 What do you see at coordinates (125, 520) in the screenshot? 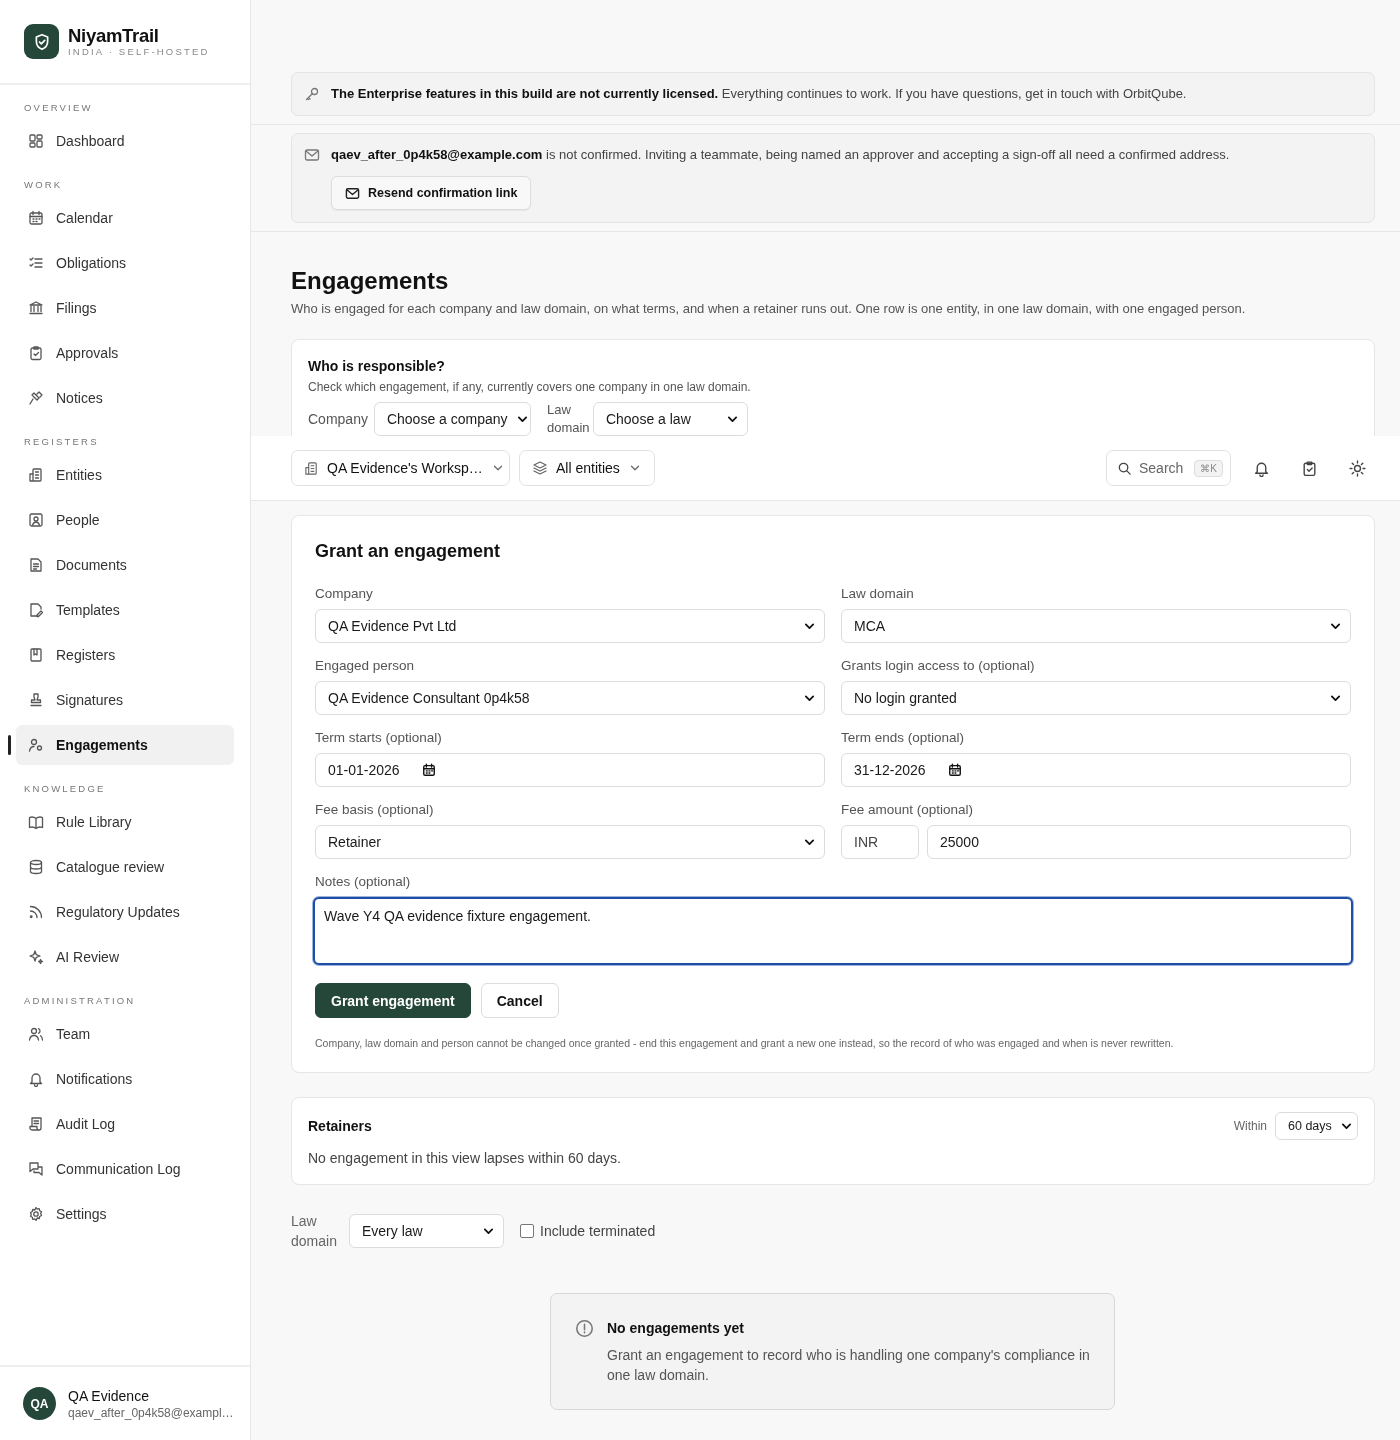
I see `sidebar-item: People` at bounding box center [125, 520].